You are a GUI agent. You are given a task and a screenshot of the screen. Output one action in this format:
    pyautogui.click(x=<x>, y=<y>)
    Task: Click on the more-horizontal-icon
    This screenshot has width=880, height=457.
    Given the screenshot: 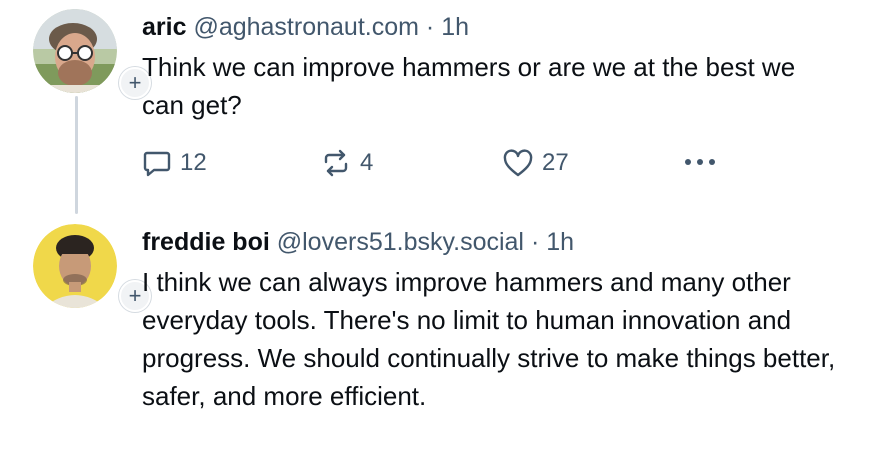 What is the action you would take?
    pyautogui.click(x=700, y=162)
    